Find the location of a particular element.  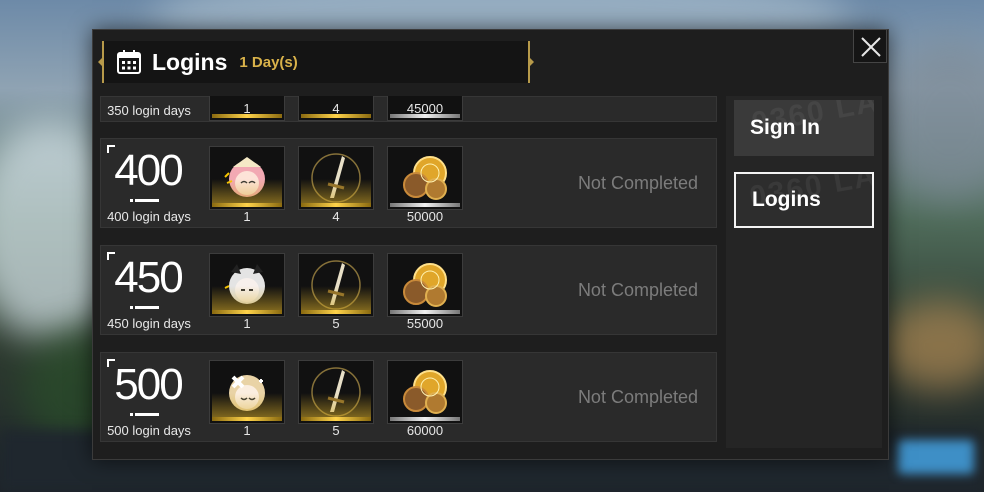

days-counter: 1 Day(s) is located at coordinates (268, 62).